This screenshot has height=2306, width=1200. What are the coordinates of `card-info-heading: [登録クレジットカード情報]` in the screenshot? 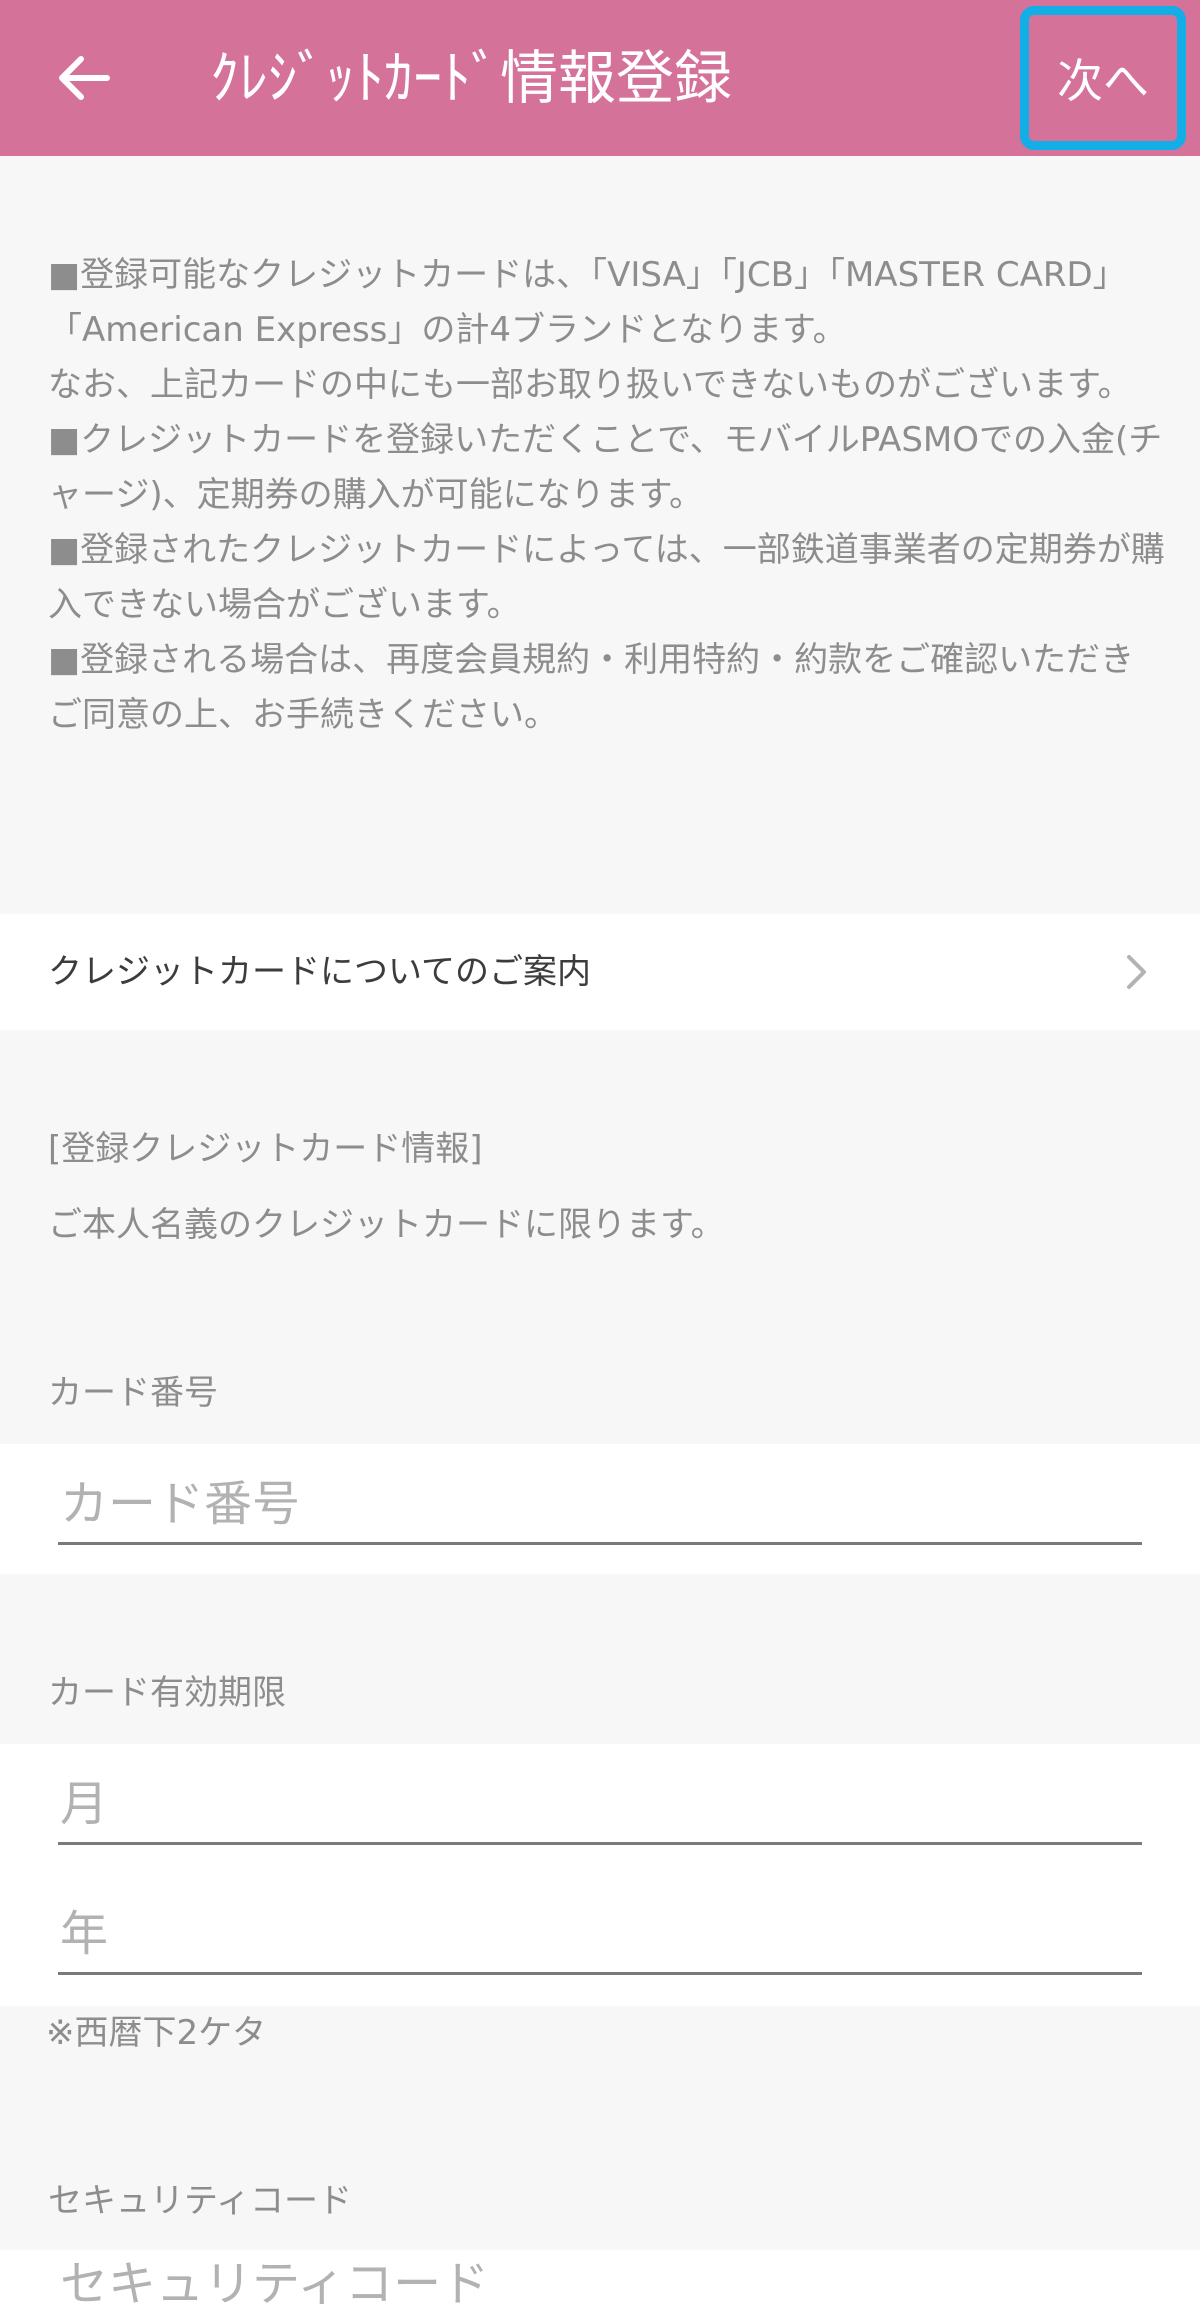 It's located at (265, 1149).